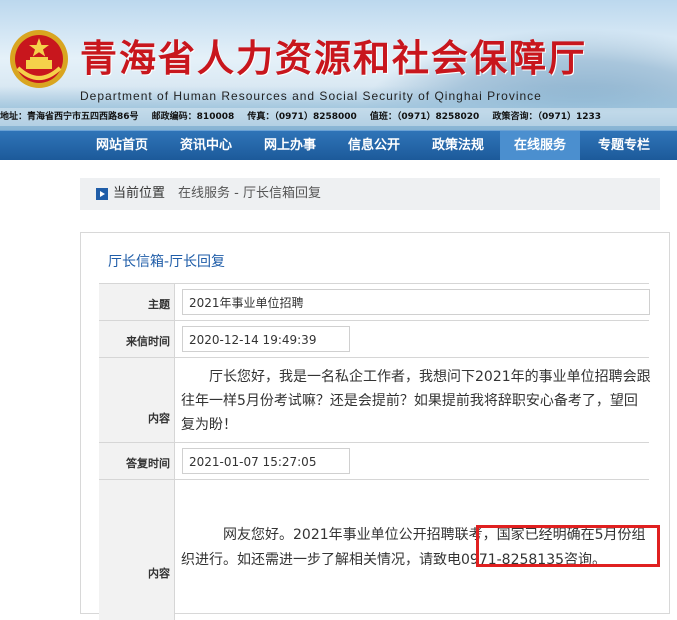  Describe the element at coordinates (159, 573) in the screenshot. I see `reply-content-label: 内容` at that location.